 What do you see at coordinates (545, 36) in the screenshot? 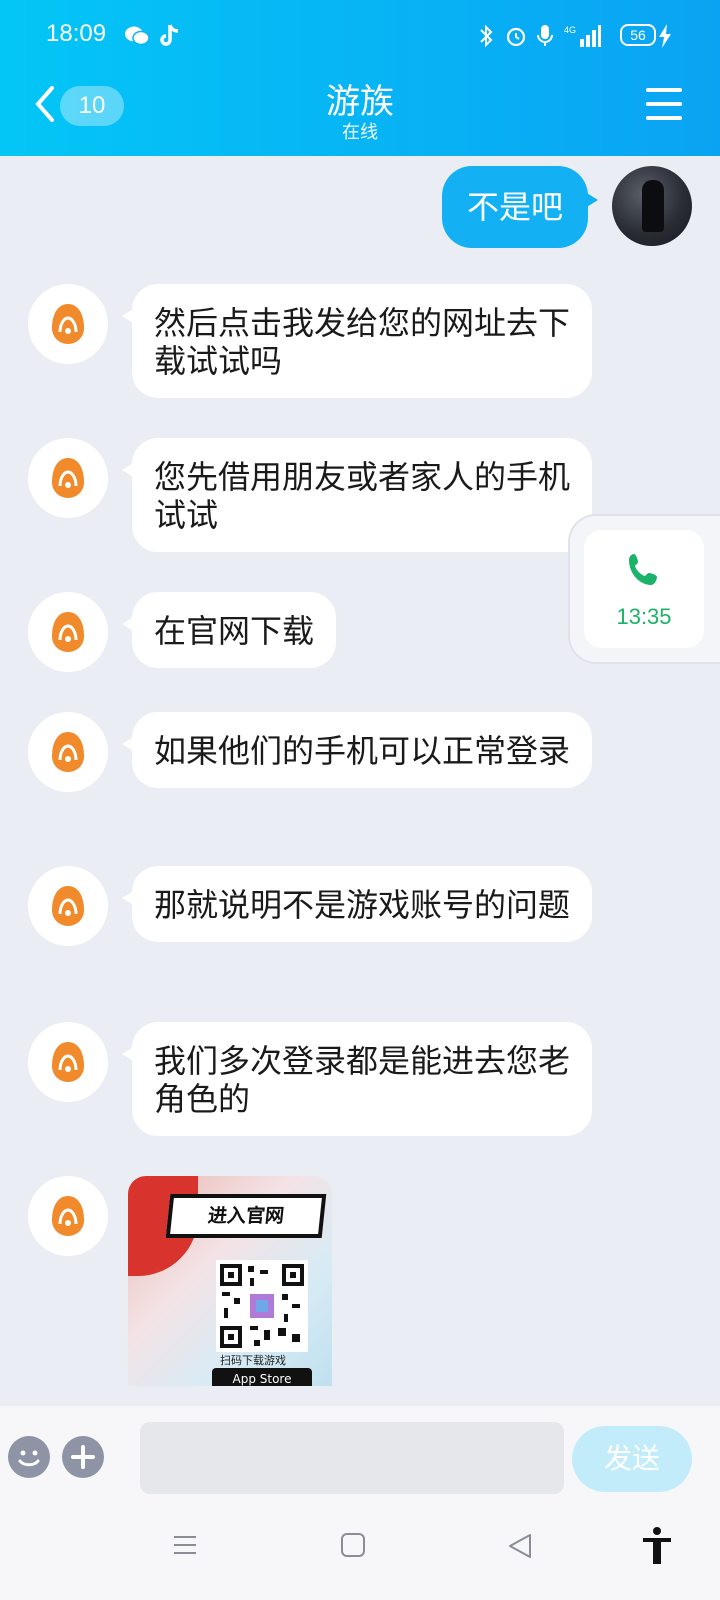
I see `microphone-icon` at bounding box center [545, 36].